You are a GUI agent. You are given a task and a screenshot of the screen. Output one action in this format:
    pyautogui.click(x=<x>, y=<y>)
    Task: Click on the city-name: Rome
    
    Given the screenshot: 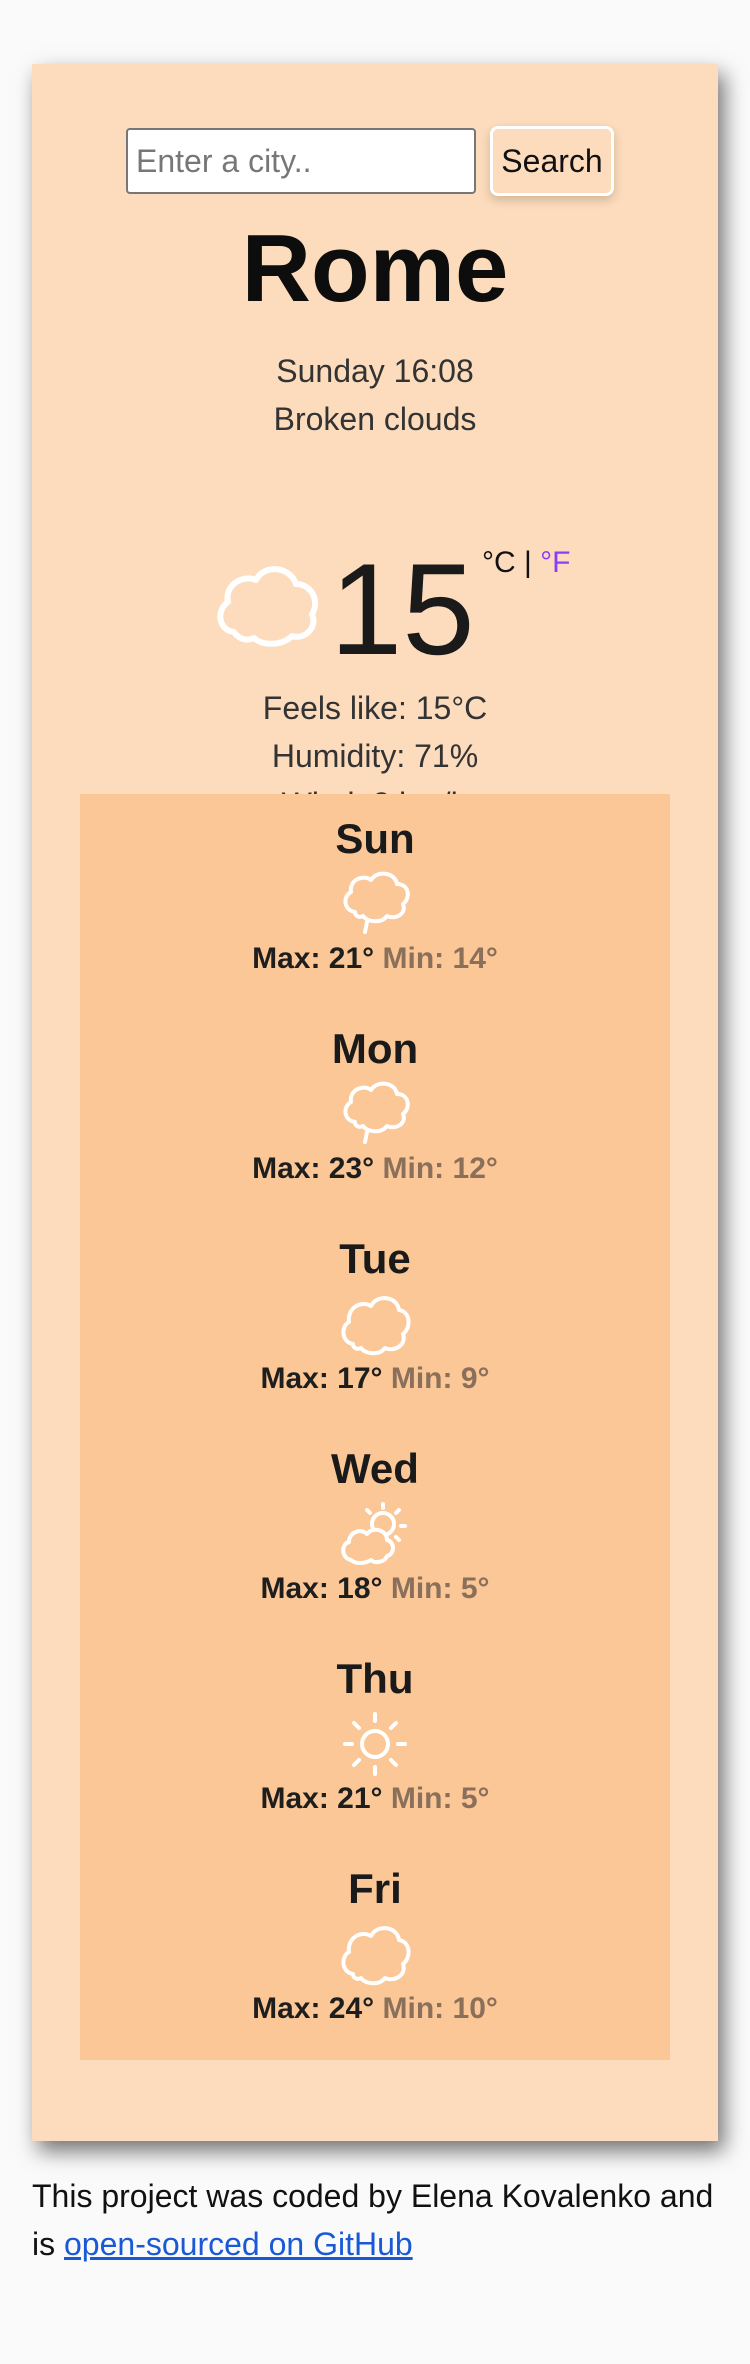 What is the action you would take?
    pyautogui.click(x=375, y=268)
    